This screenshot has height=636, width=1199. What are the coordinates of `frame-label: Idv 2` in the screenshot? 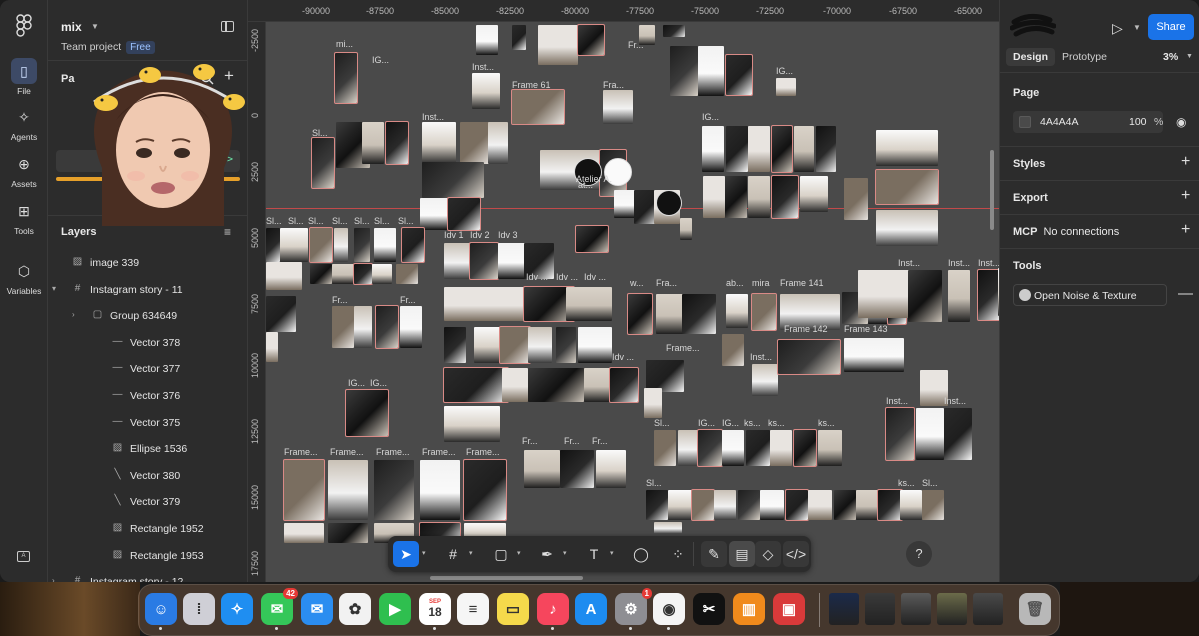 It's located at (480, 235).